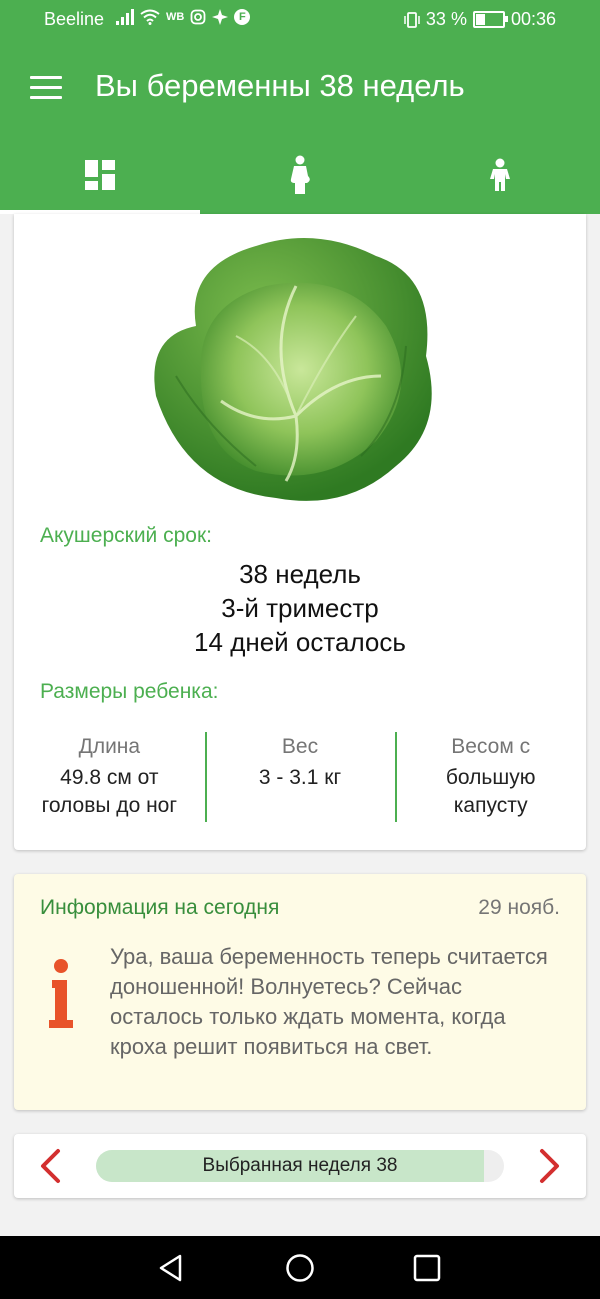 The width and height of the screenshot is (600, 1299). What do you see at coordinates (491, 746) in the screenshot?
I see `comparison-header: Весом с` at bounding box center [491, 746].